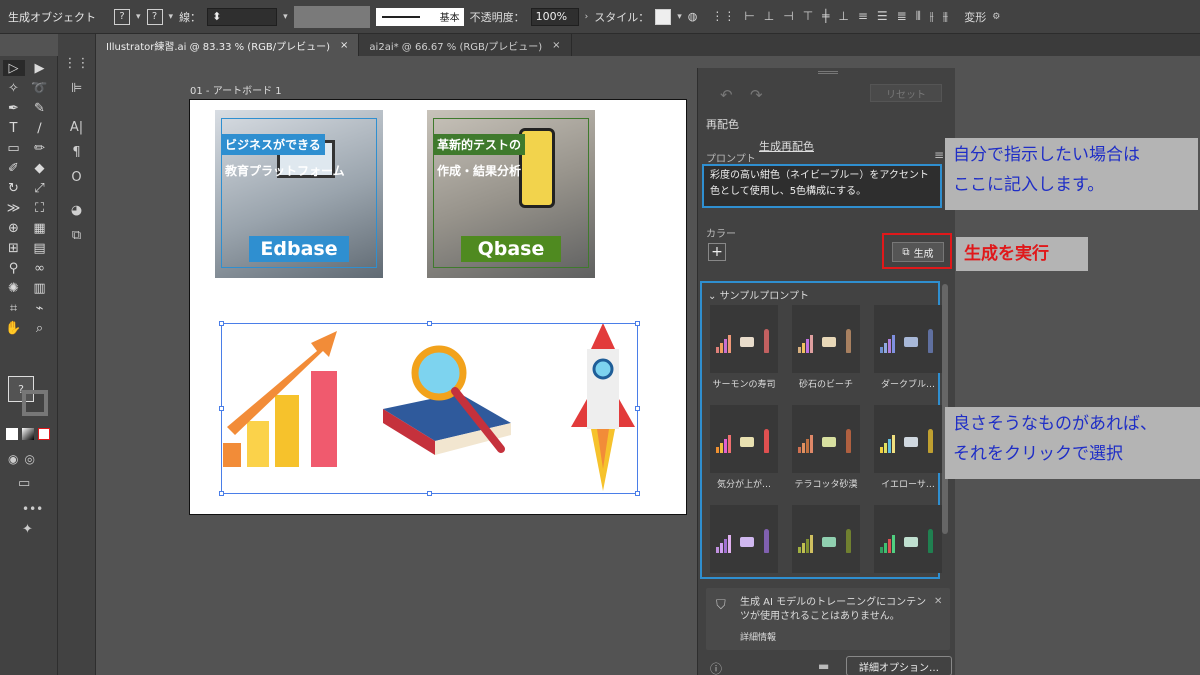  What do you see at coordinates (823, 666) in the screenshot?
I see `folder-icon: ▬` at bounding box center [823, 666].